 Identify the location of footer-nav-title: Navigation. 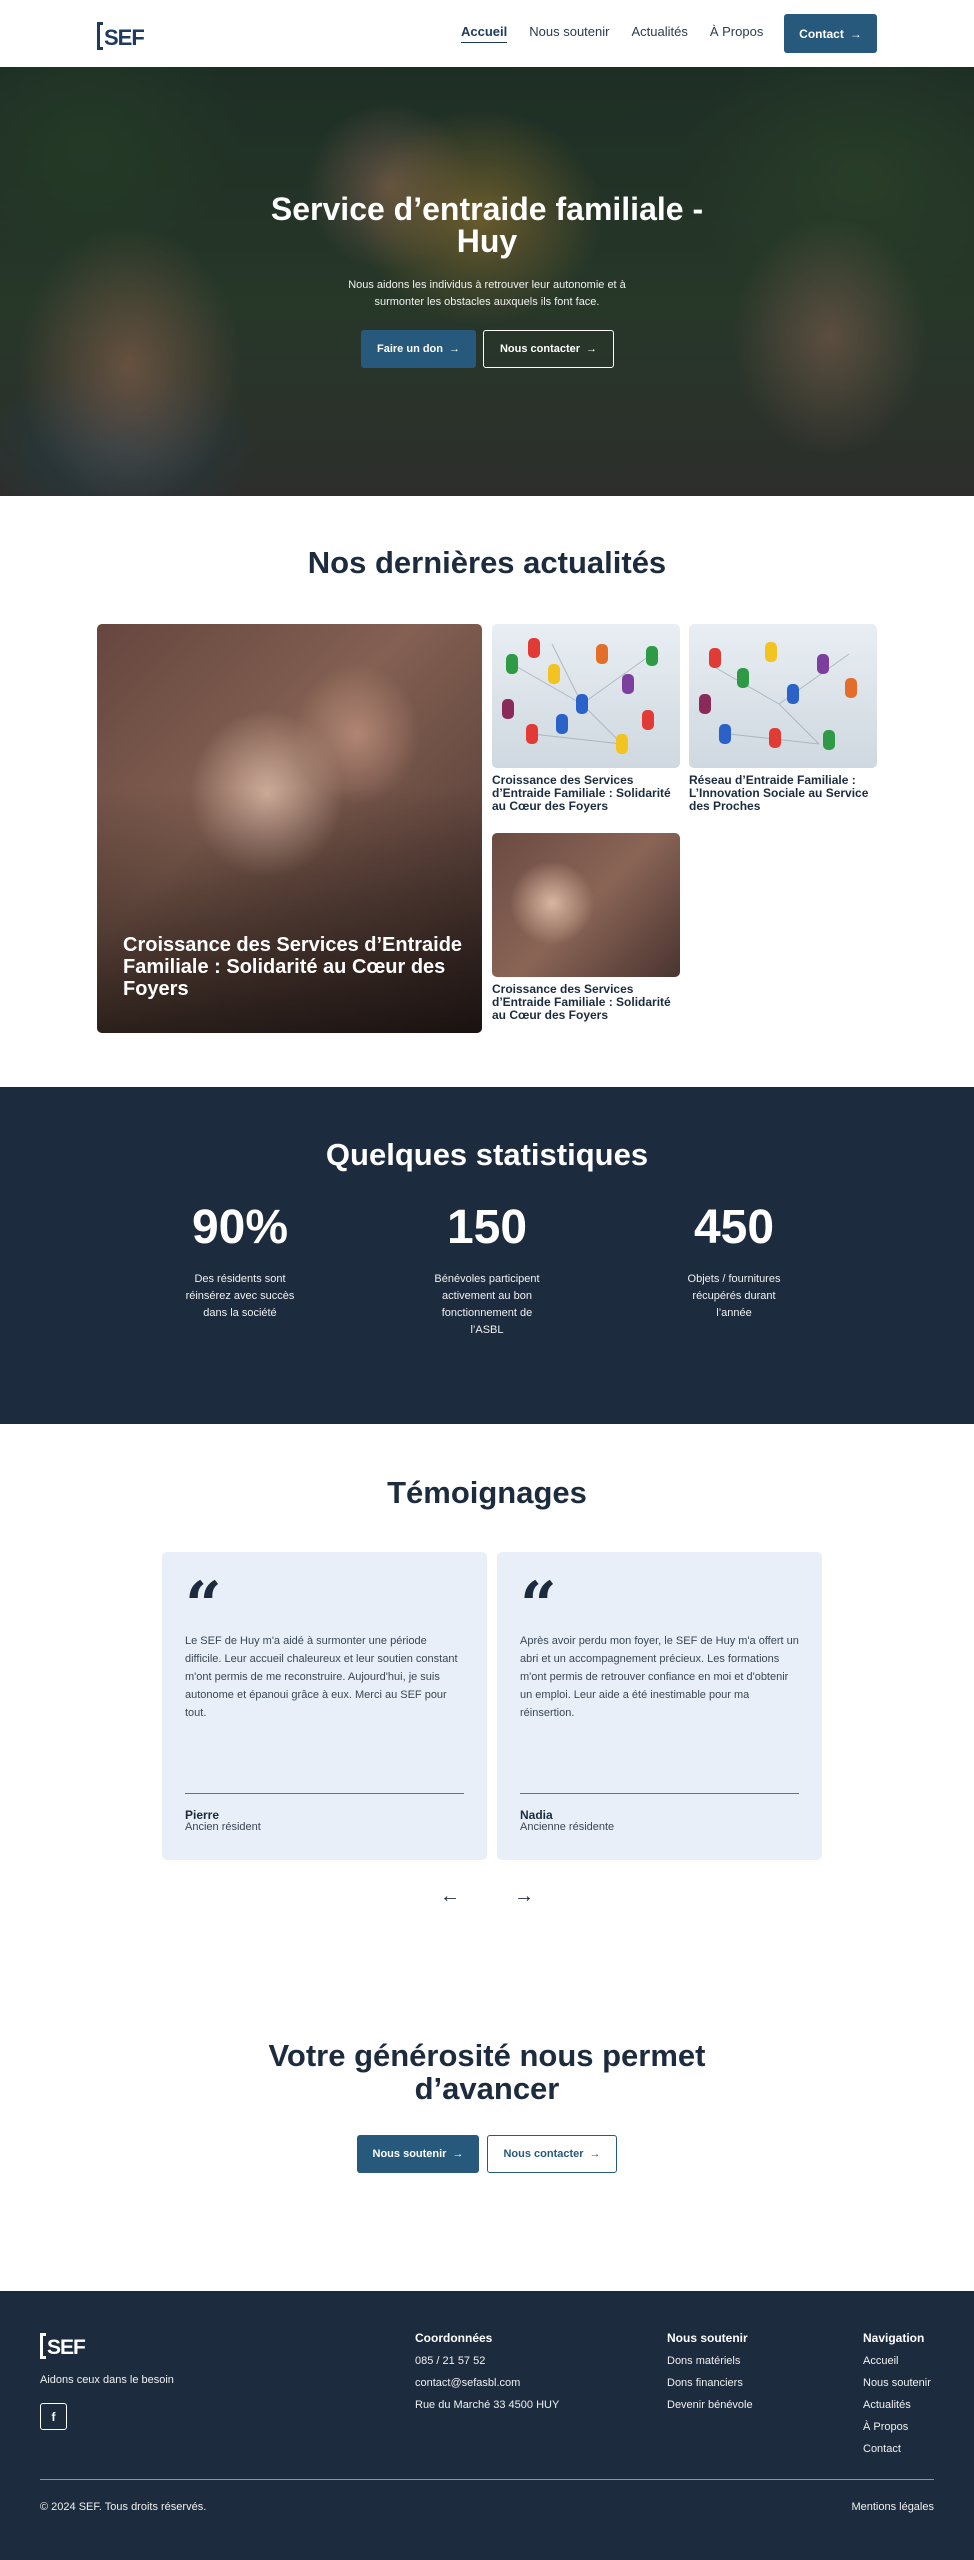
(894, 2338).